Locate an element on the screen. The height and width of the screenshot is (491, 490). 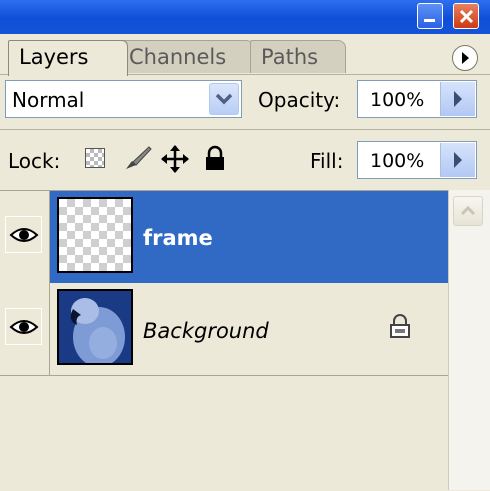
fill-slider-button is located at coordinates (457, 160).